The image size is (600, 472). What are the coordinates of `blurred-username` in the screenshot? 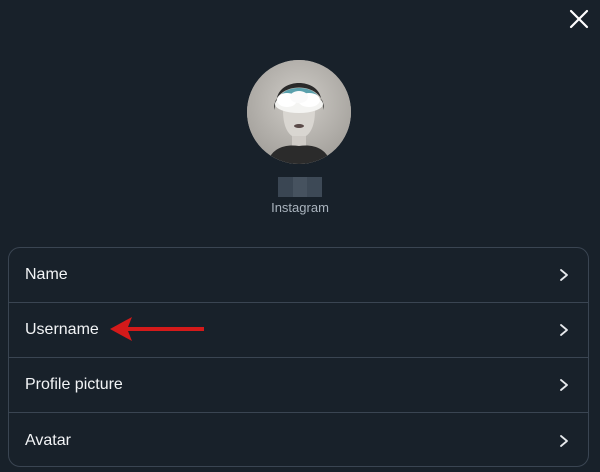 It's located at (300, 187).